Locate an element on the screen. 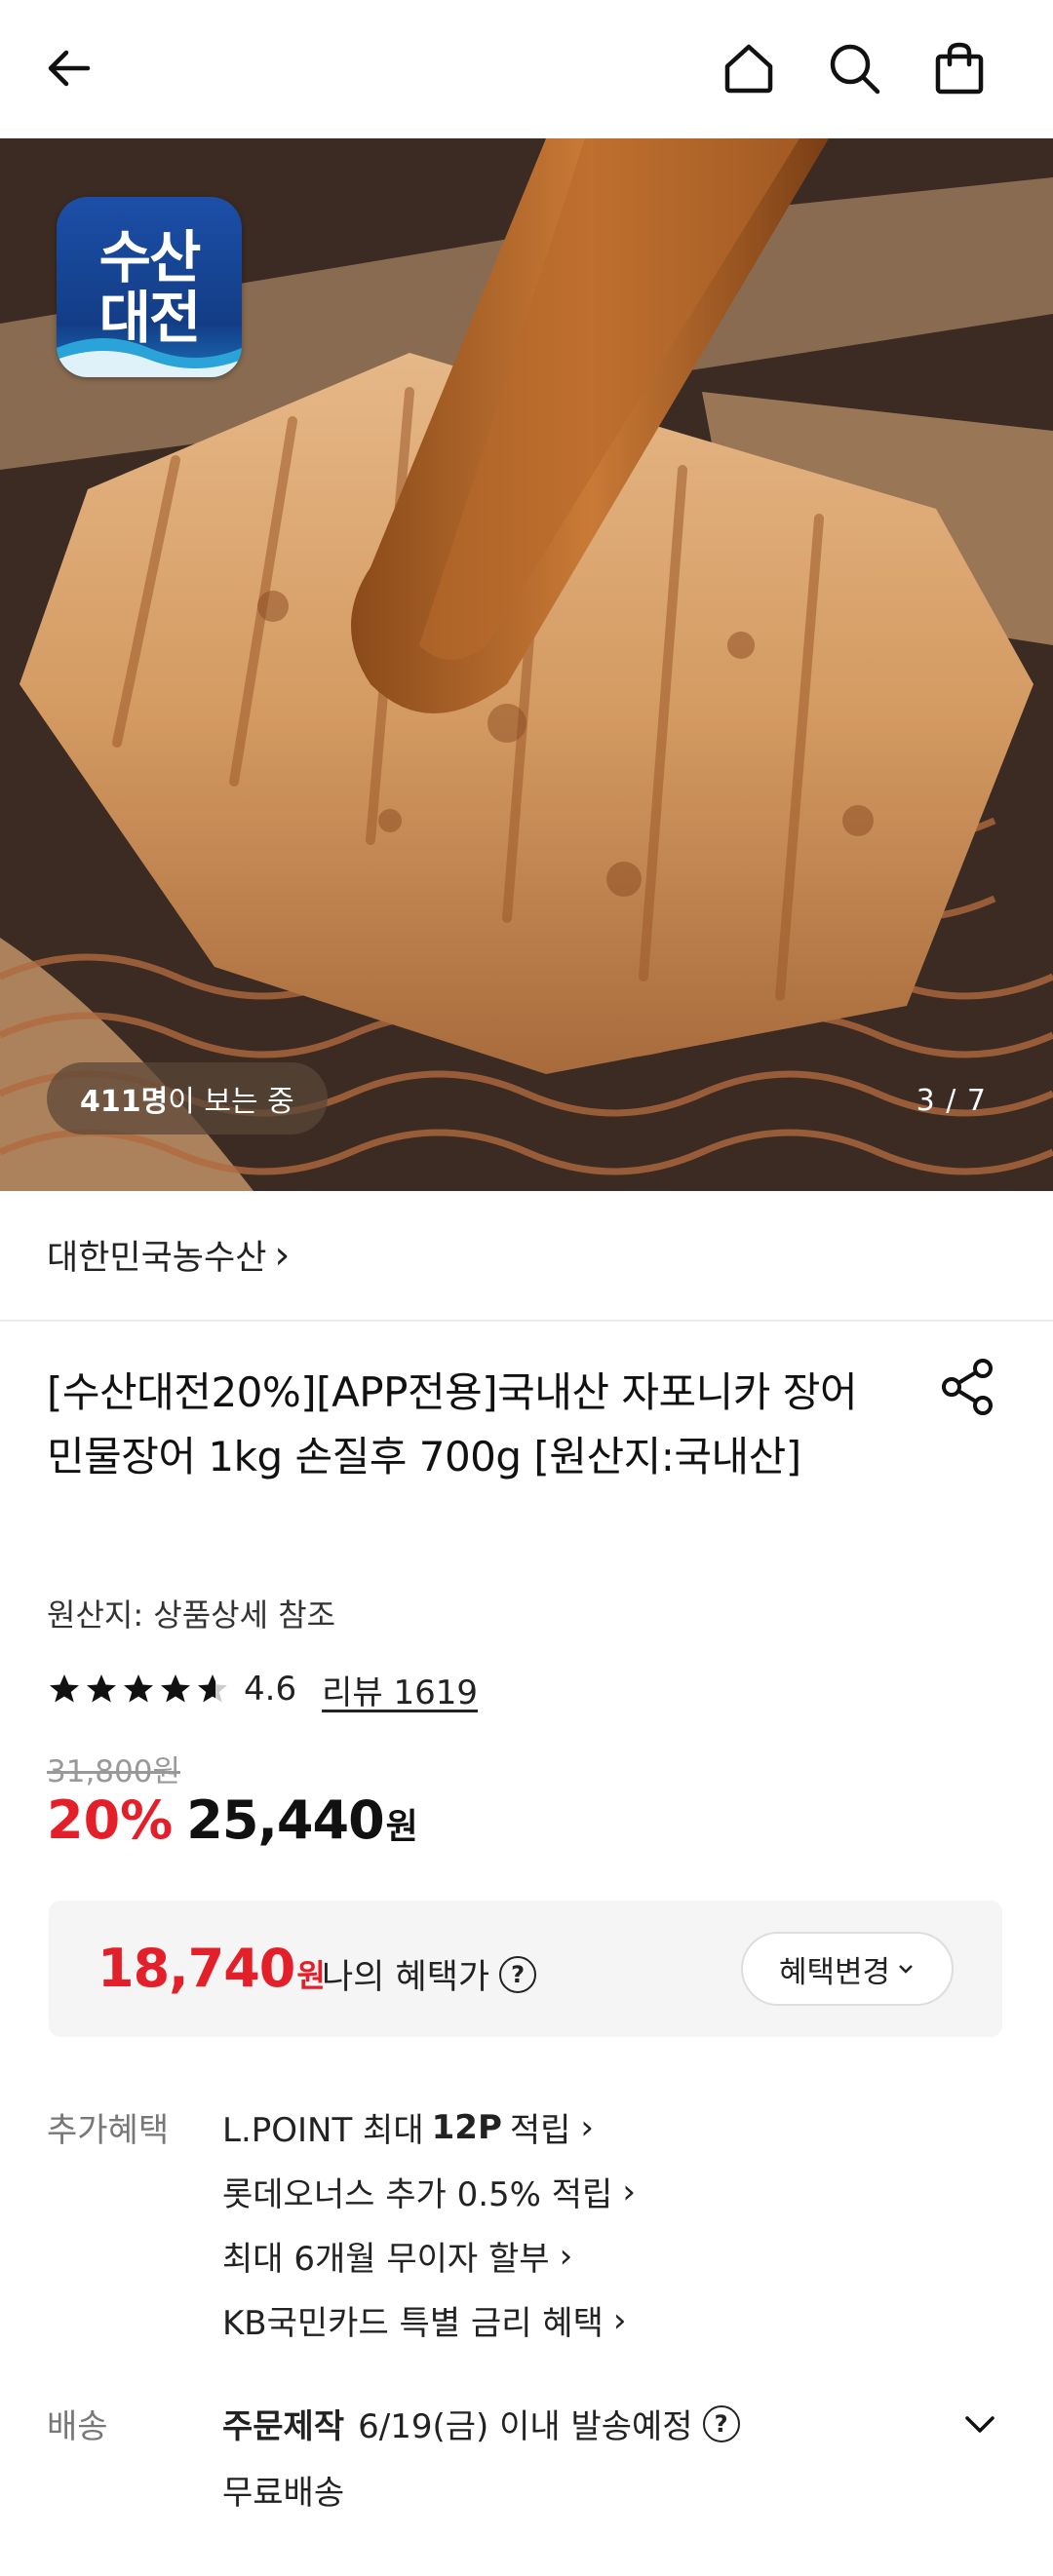  shopping-bag-icon is located at coordinates (959, 68).